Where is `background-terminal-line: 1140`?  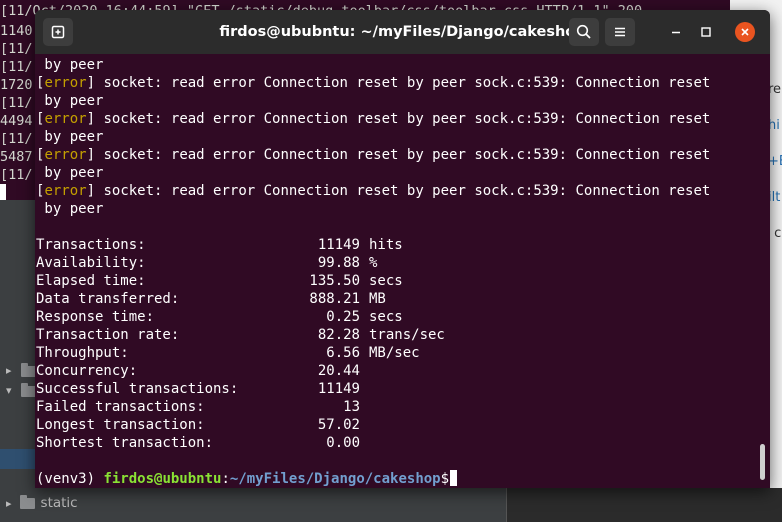
background-terminal-line: 1140 is located at coordinates (16, 31).